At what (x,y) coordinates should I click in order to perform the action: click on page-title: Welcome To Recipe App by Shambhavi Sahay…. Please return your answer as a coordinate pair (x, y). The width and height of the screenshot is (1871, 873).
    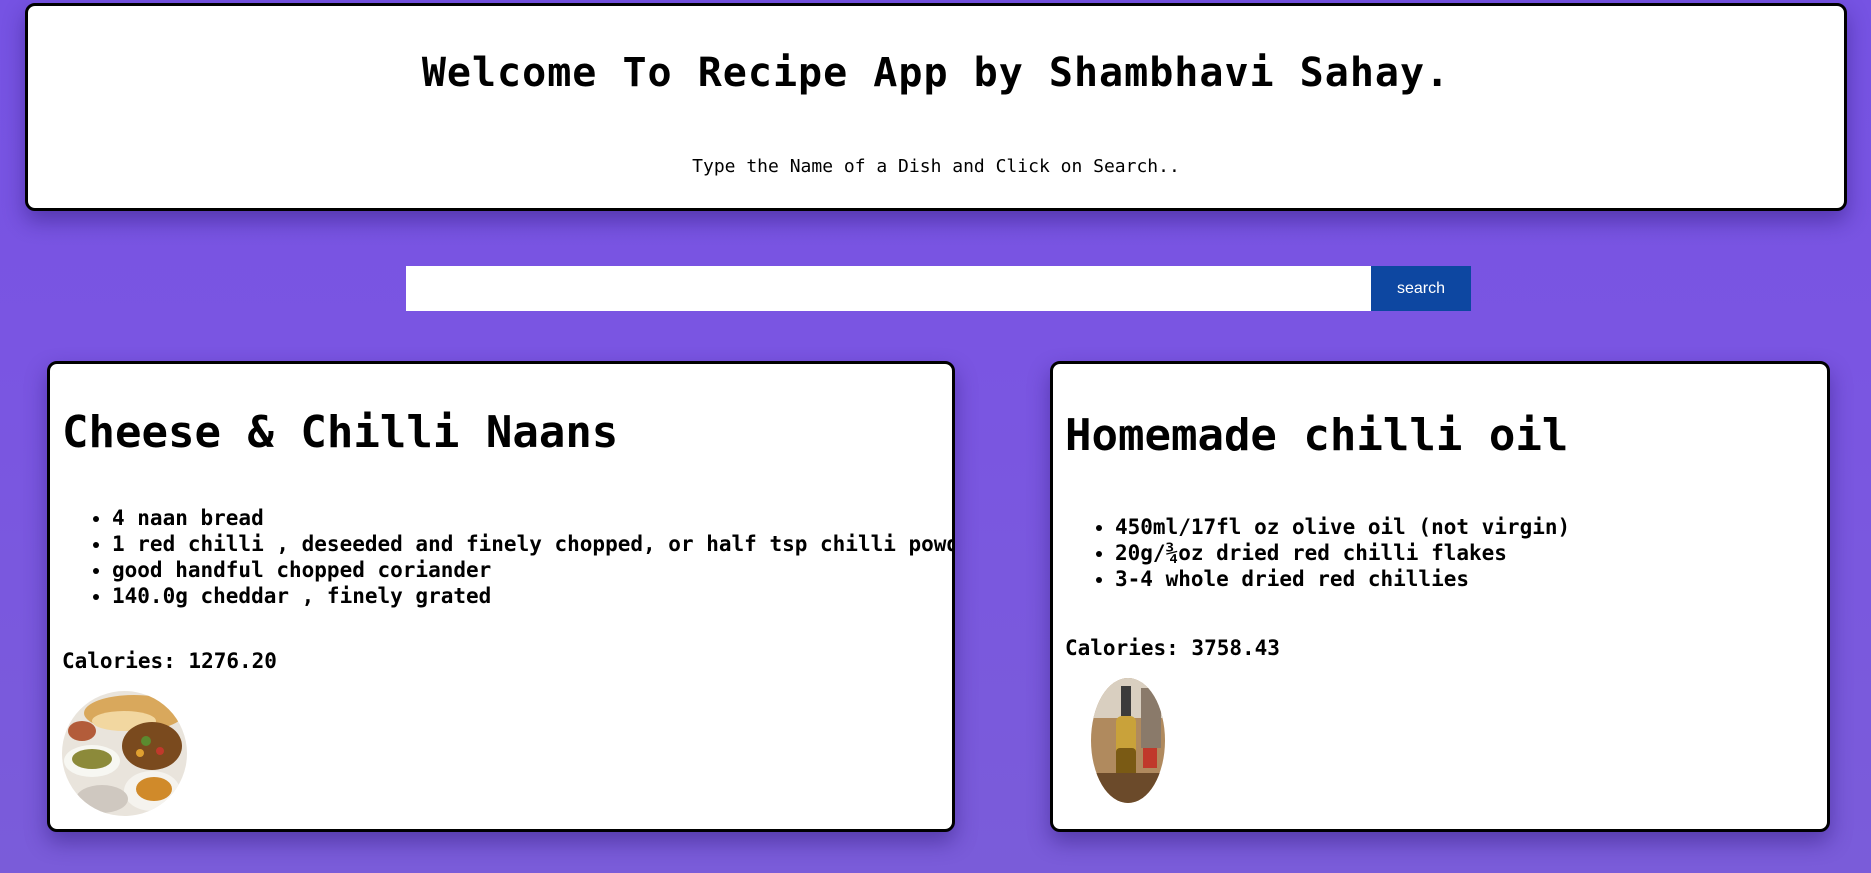
    Looking at the image, I should click on (936, 73).